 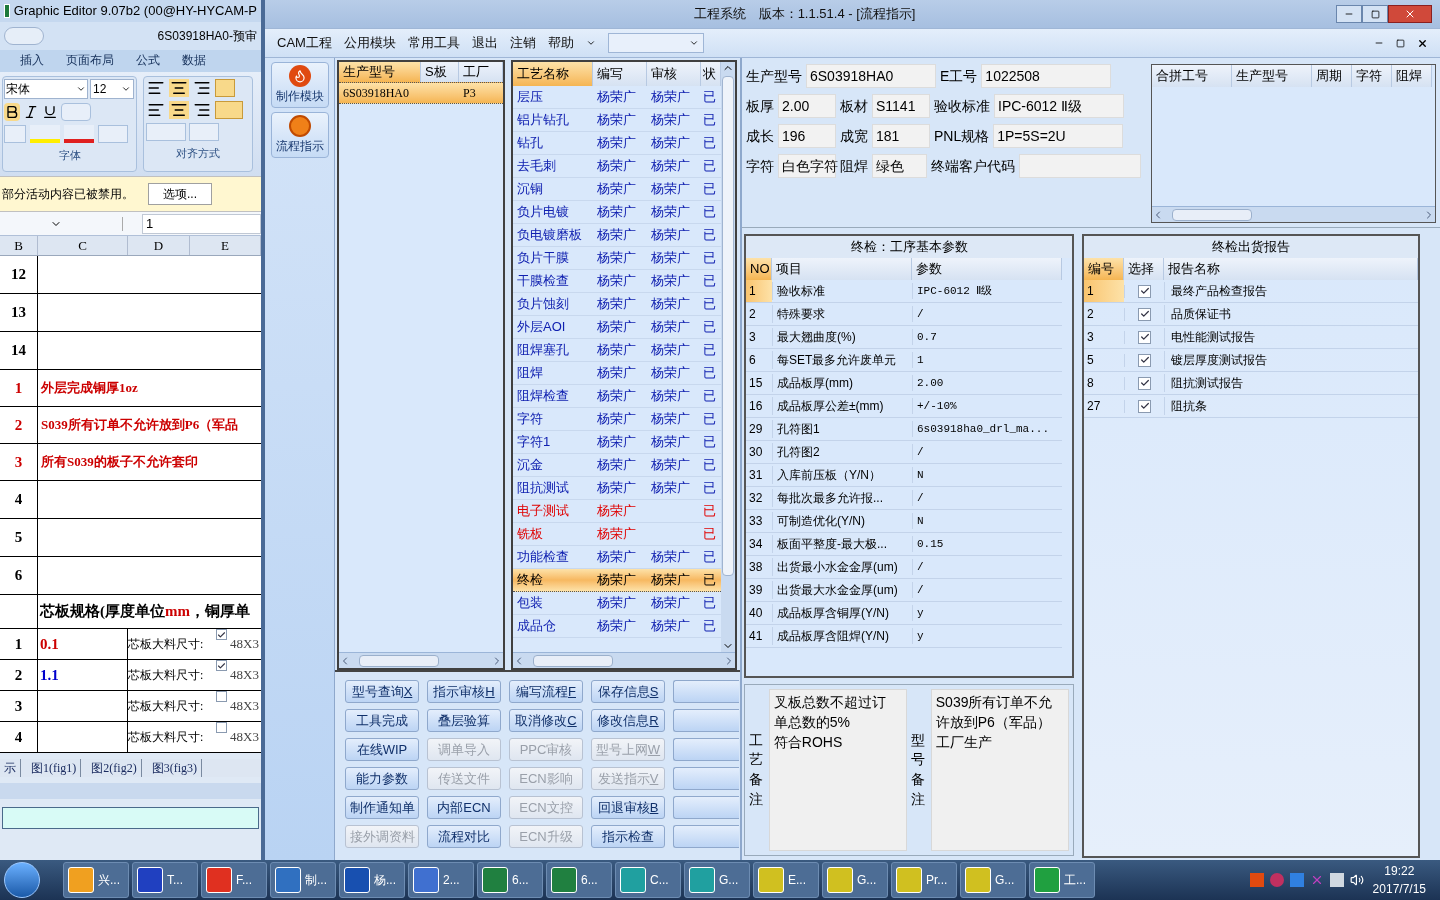 What do you see at coordinates (1251, 360) in the screenshot?
I see `table-row: 5 镀层厚度测试报告` at bounding box center [1251, 360].